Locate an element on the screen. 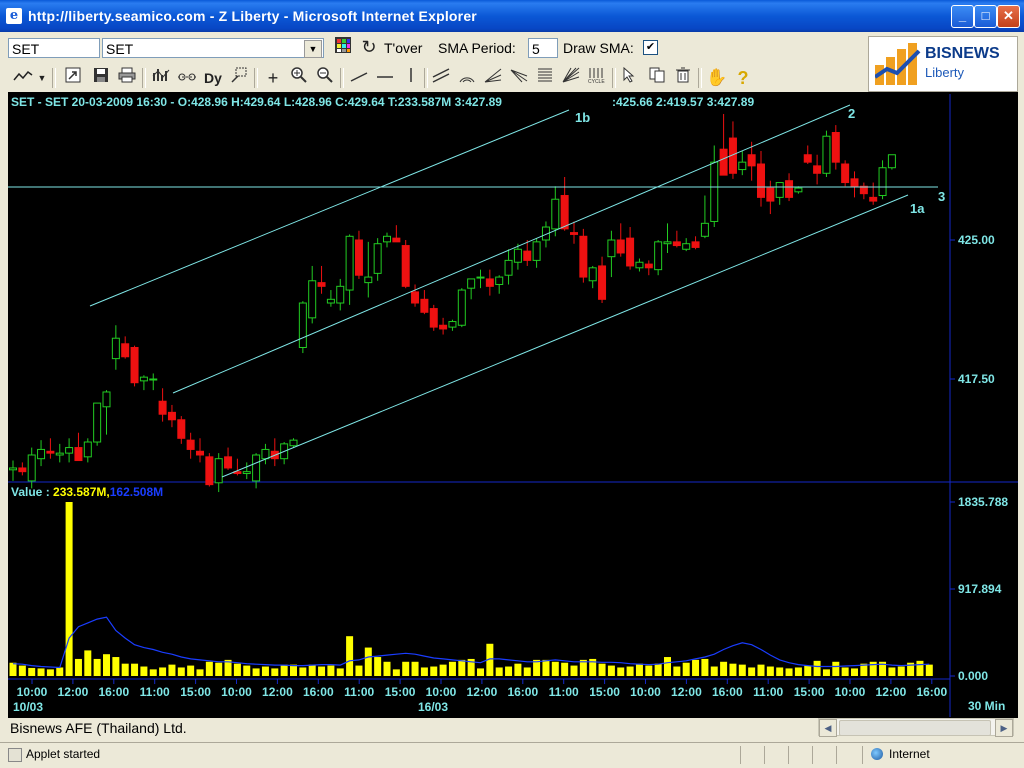  gann-fan-icon is located at coordinates (571, 78).